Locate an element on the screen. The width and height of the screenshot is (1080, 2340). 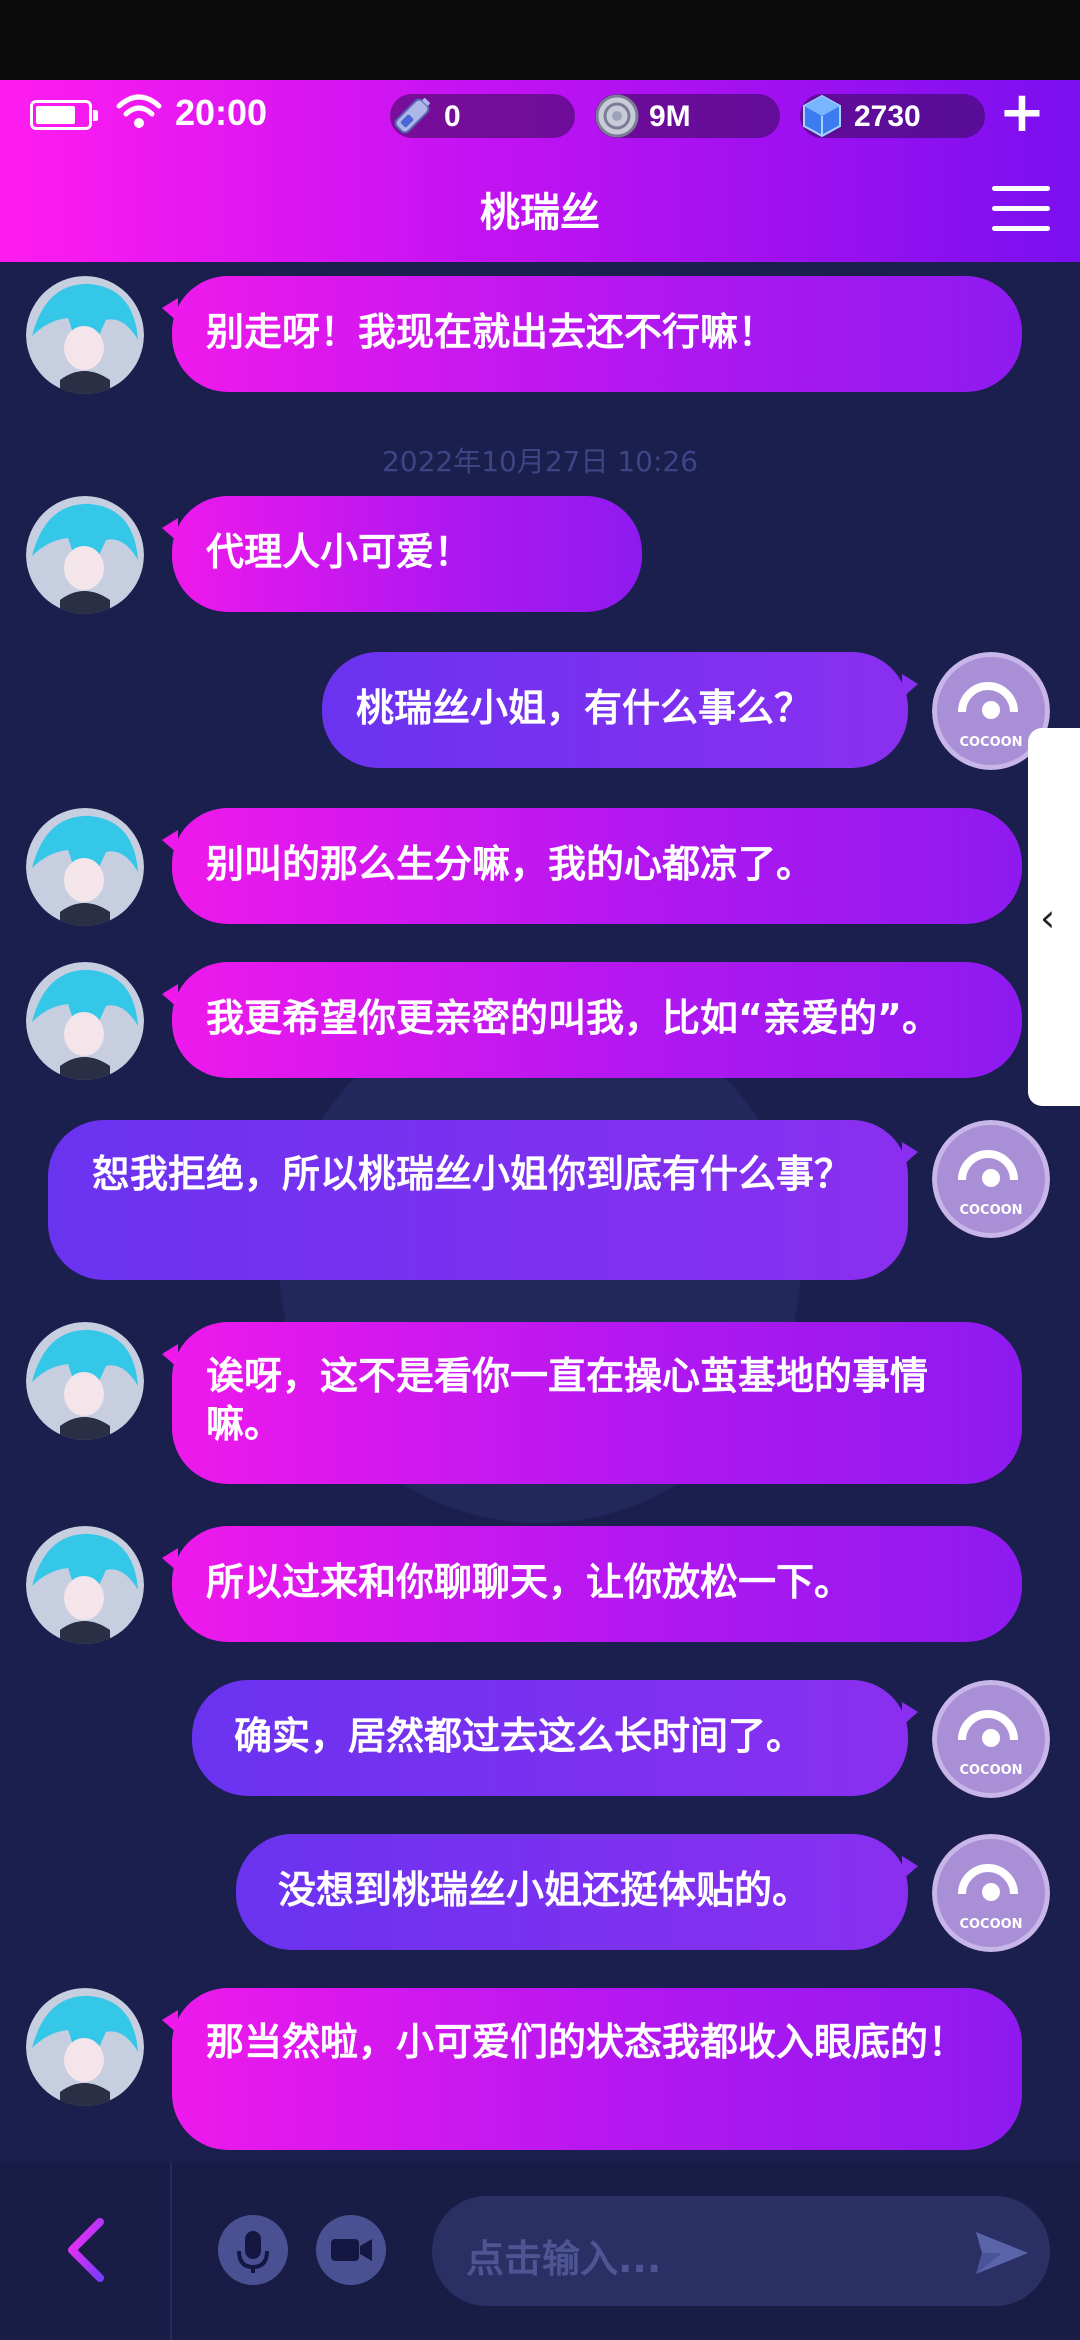
chevron-left-icon: ‹ is located at coordinates (1048, 918).